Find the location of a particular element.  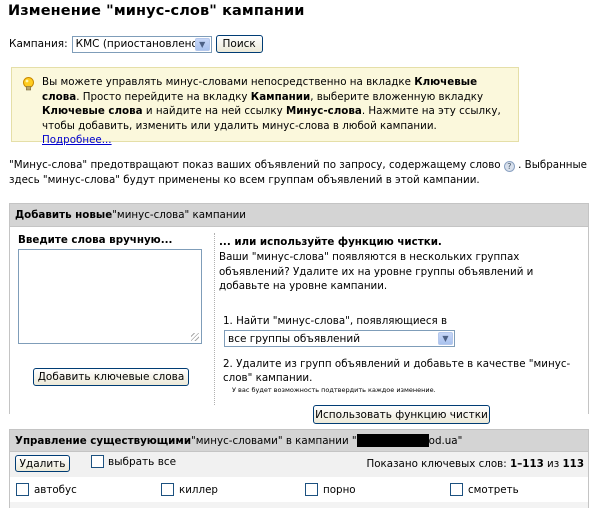

add-panel-head-rest: "минус-слова" кампании is located at coordinates (179, 215).